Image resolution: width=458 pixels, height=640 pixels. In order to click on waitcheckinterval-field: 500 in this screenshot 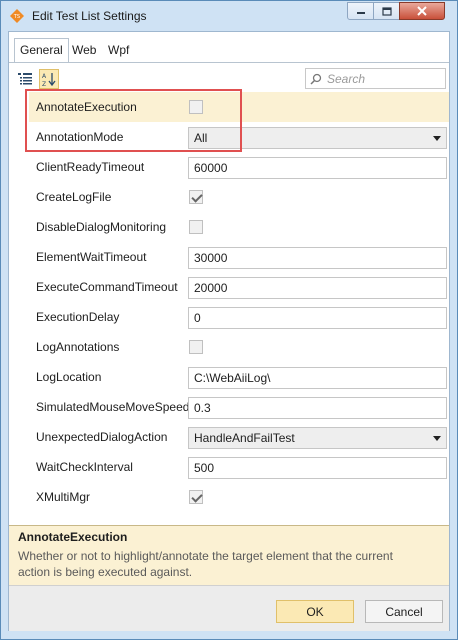, I will do `click(317, 468)`.